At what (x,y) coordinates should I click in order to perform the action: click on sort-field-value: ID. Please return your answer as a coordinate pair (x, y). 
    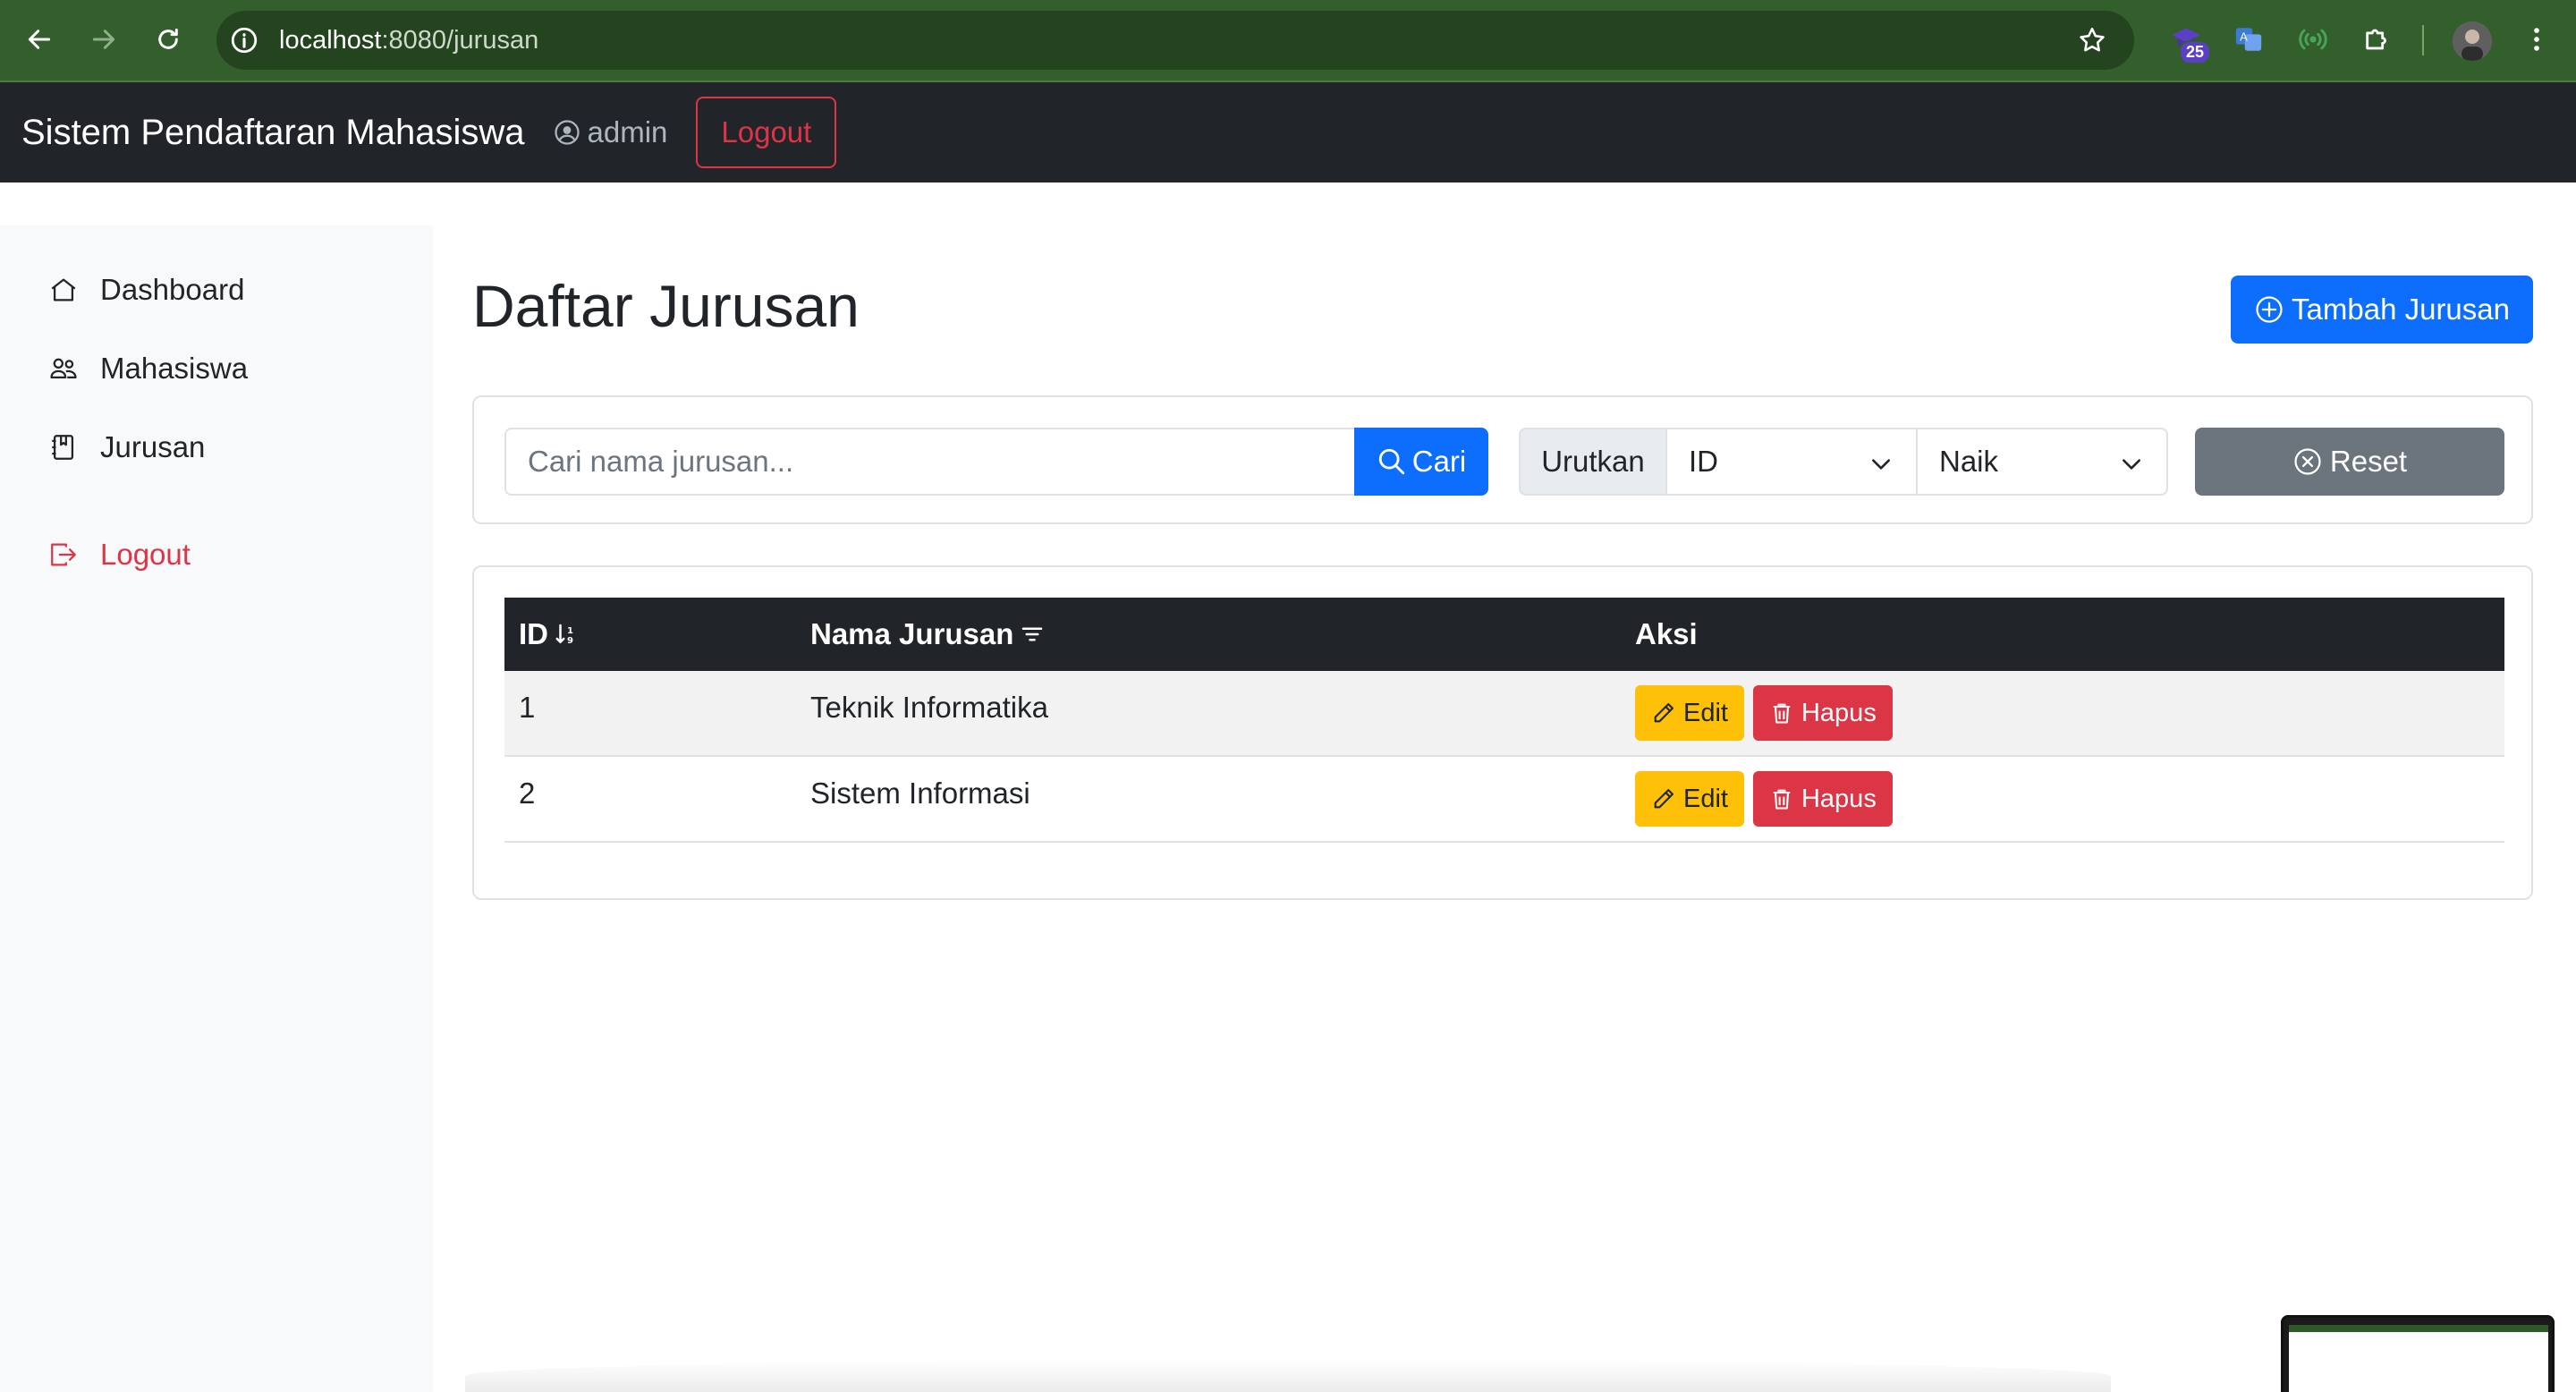
    Looking at the image, I should click on (1703, 461).